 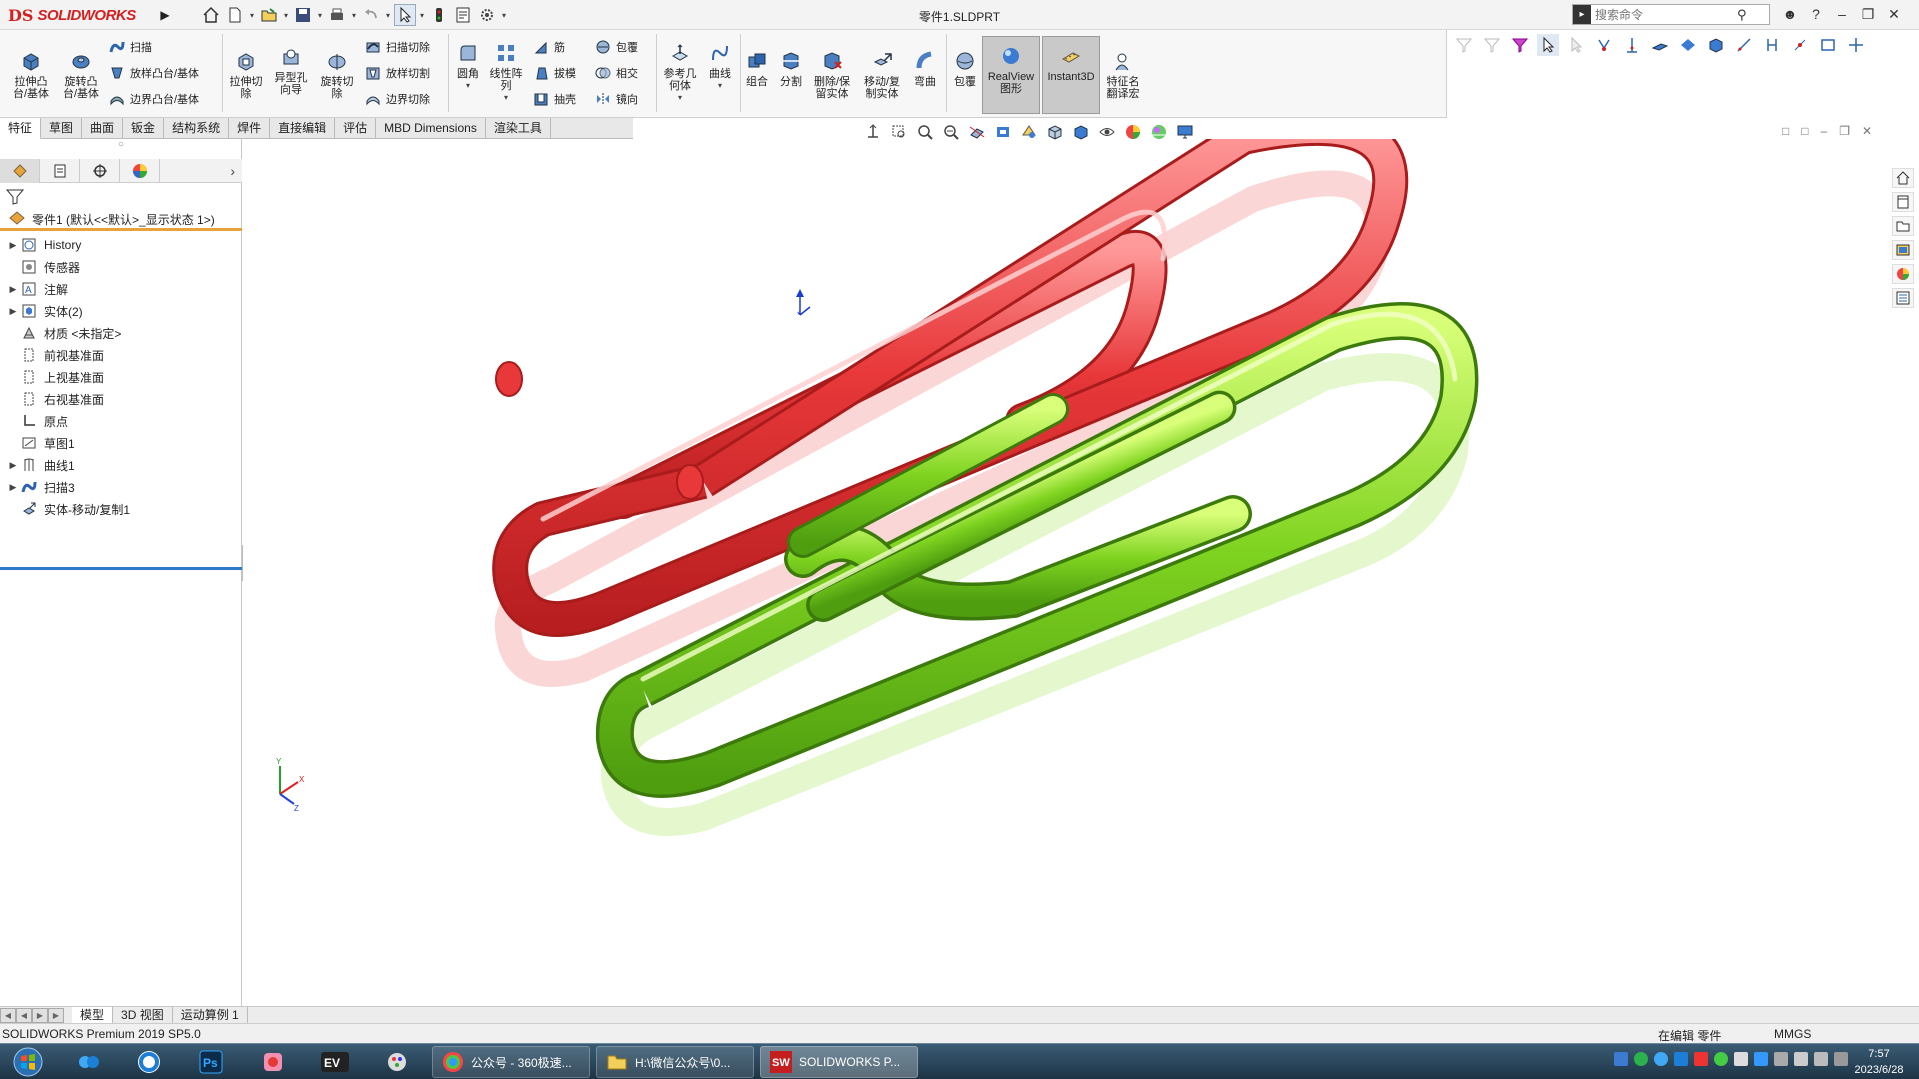 I want to click on save-icon, so click(x=303, y=15).